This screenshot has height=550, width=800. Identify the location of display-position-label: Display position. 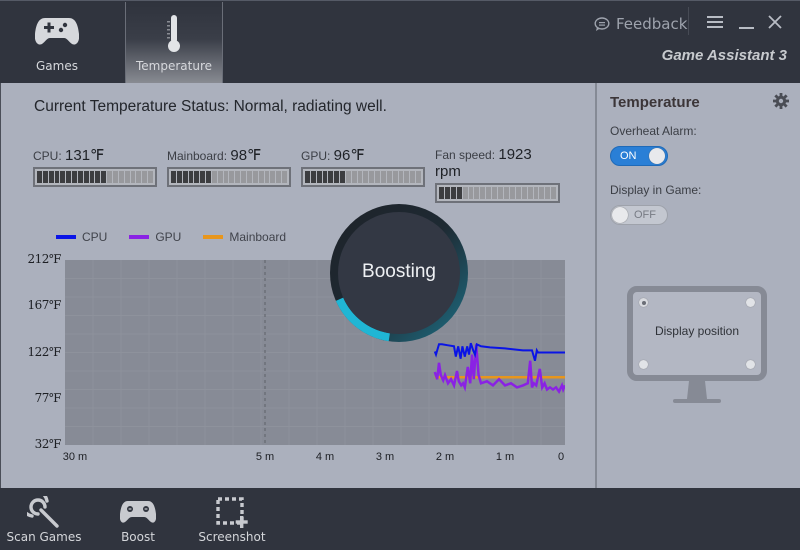
(697, 331).